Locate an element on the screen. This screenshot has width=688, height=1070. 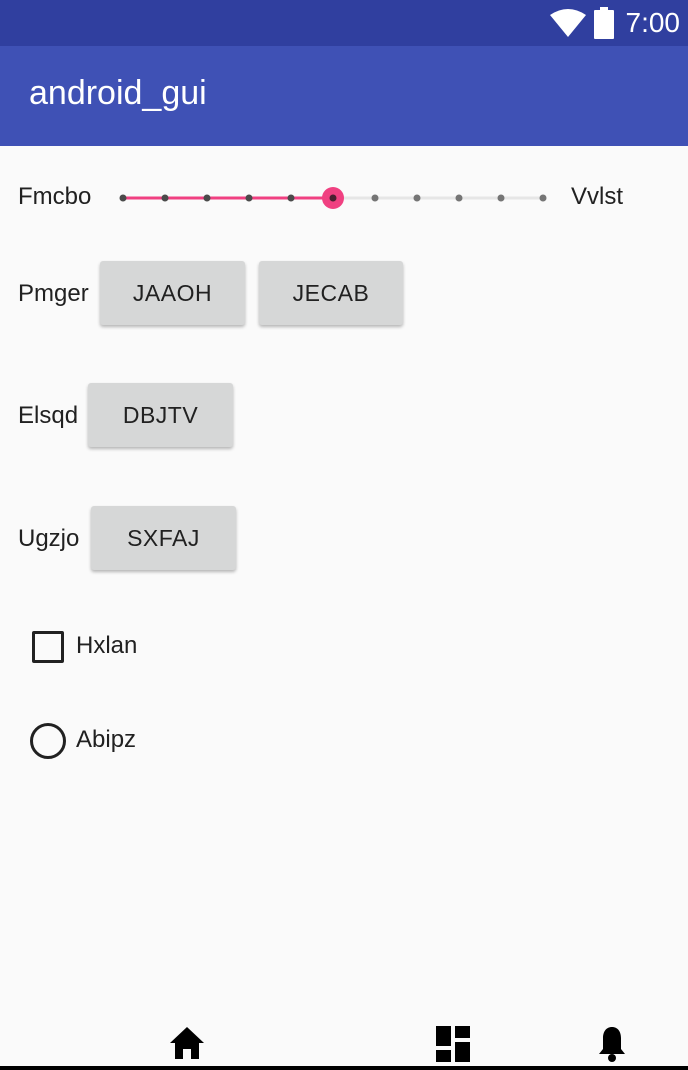
app-bar: android_gui is located at coordinates (344, 96).